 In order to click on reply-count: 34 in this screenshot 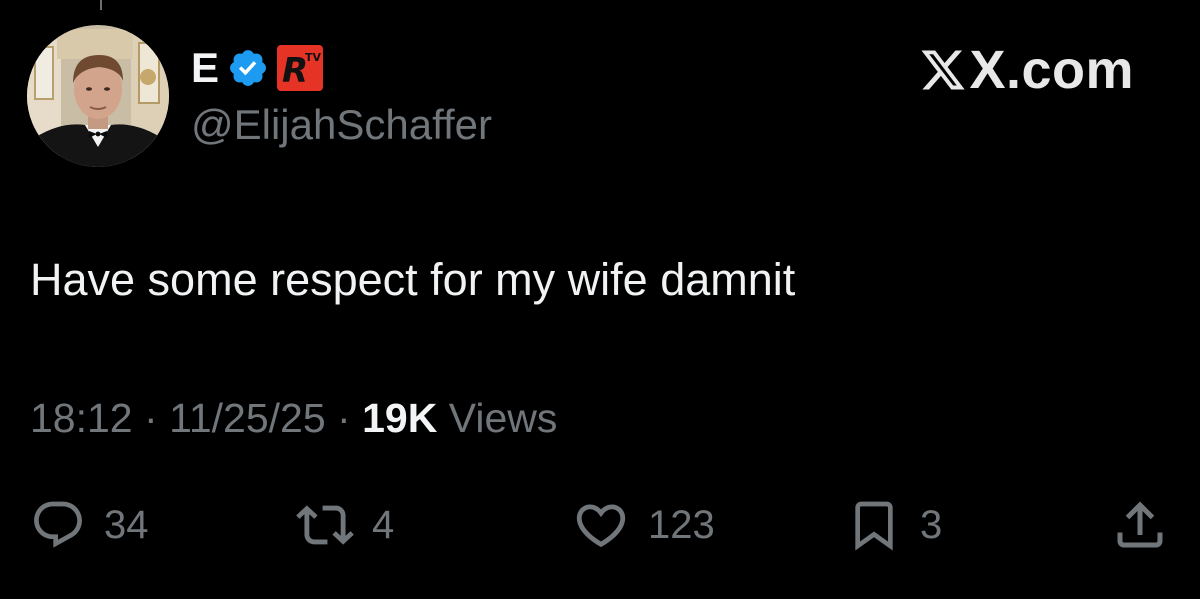, I will do `click(126, 524)`.